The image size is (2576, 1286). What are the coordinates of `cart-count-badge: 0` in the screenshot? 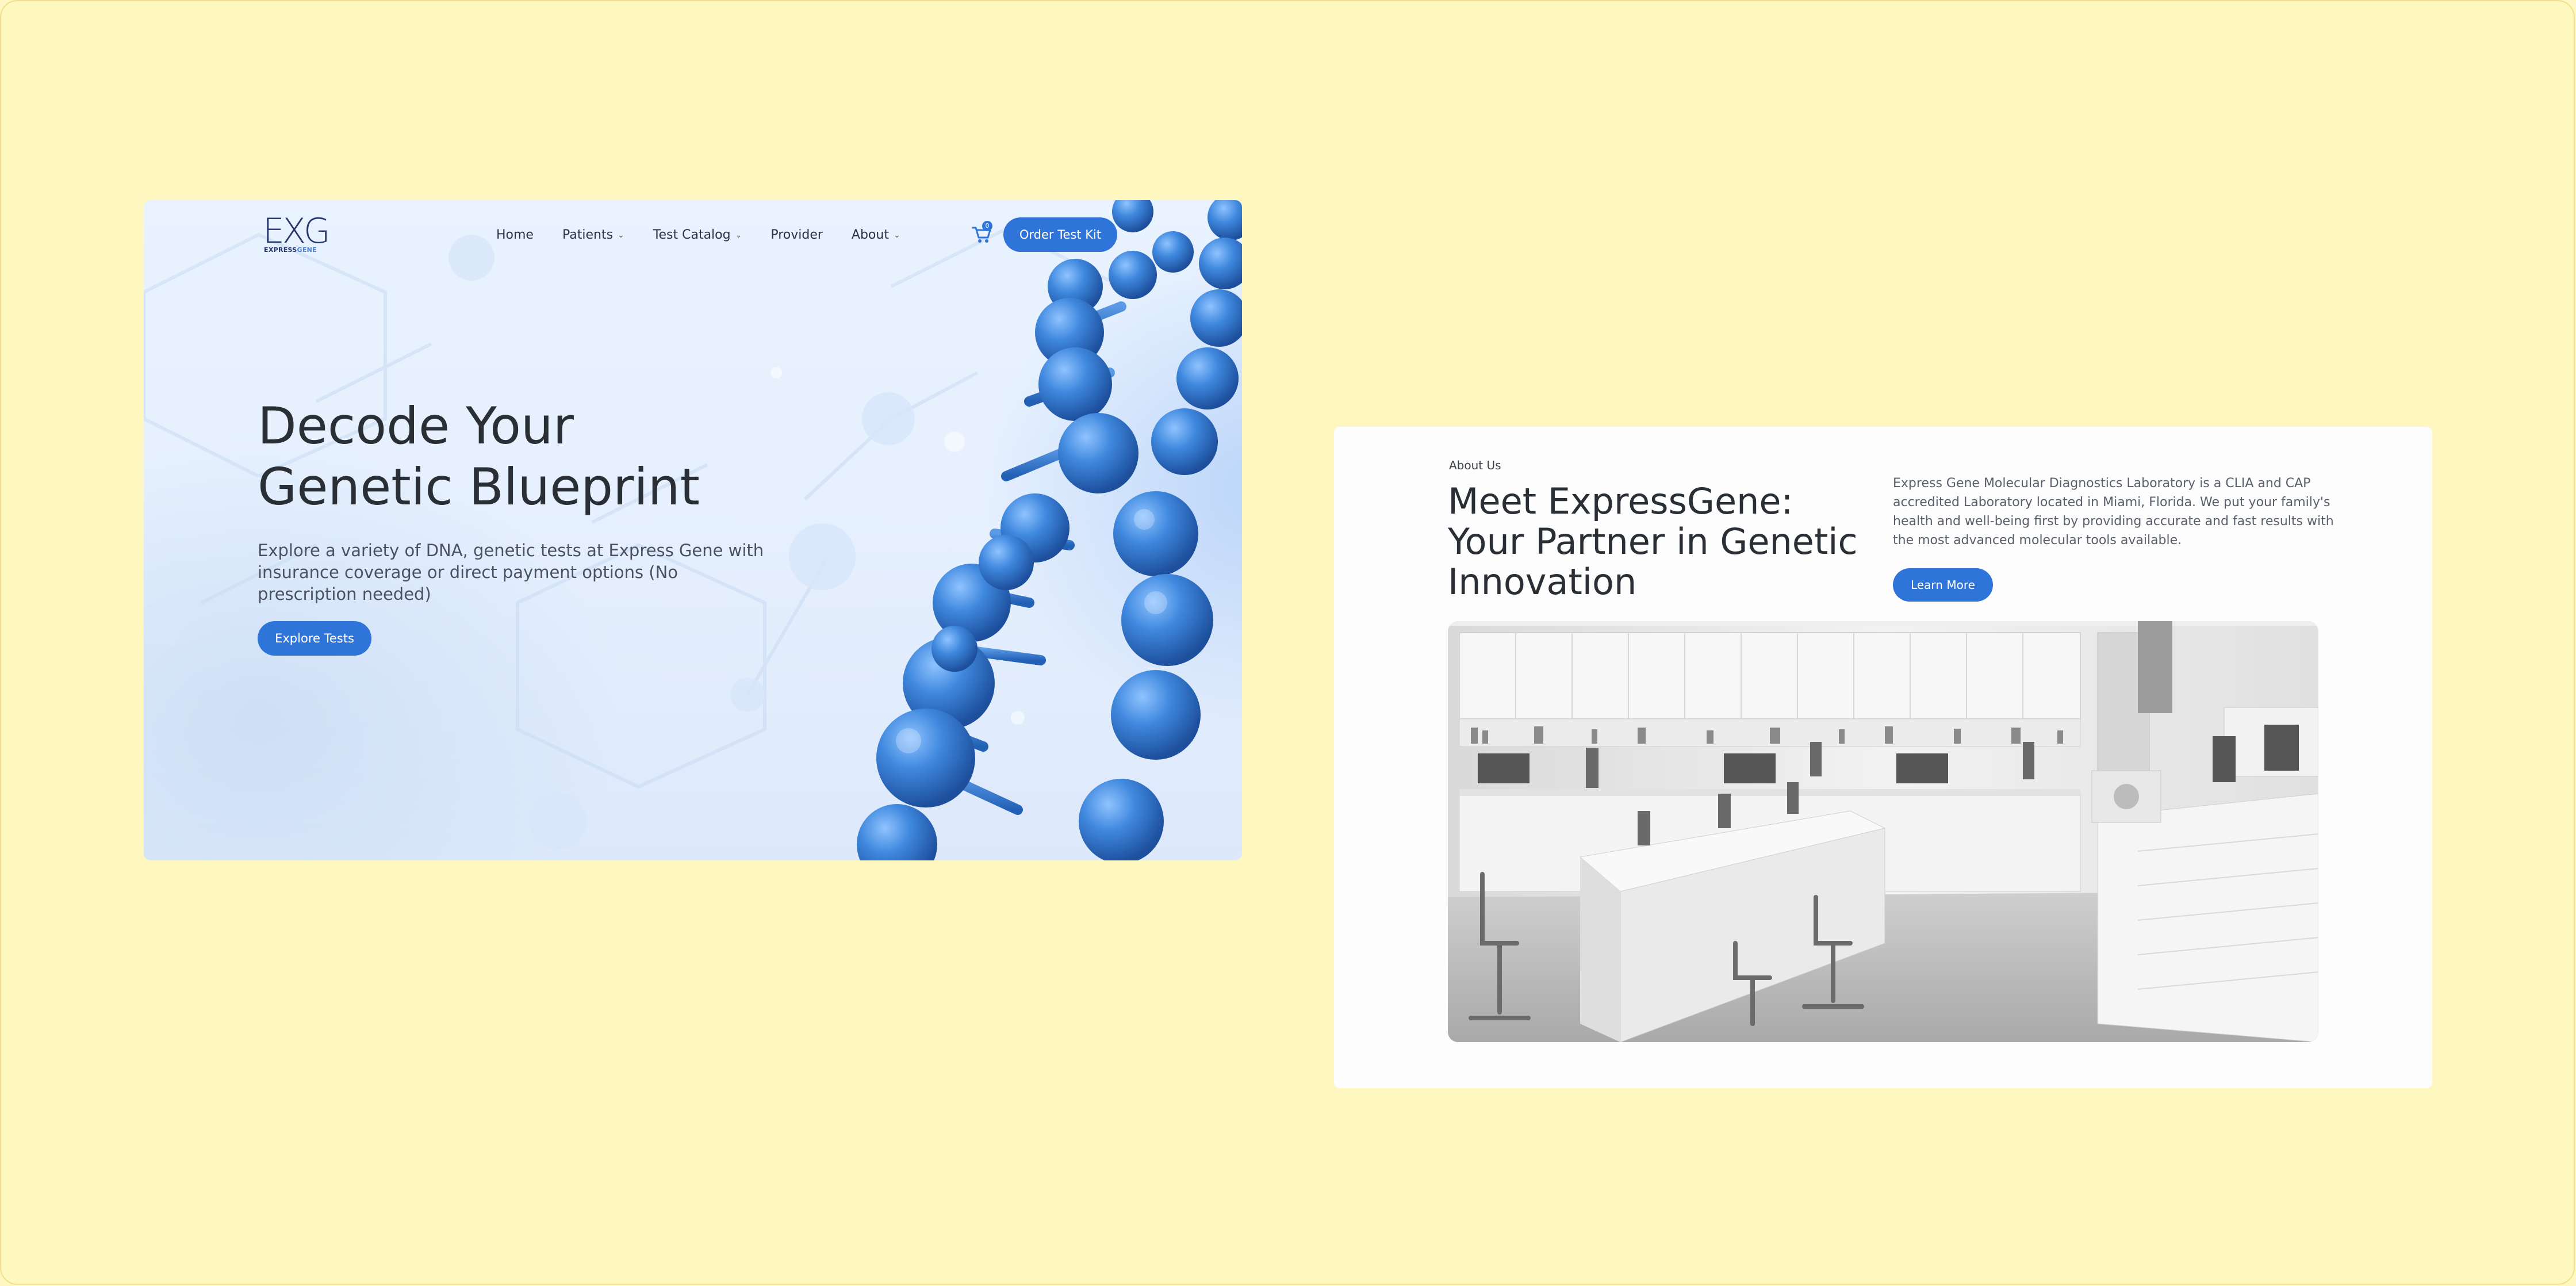 It's located at (987, 226).